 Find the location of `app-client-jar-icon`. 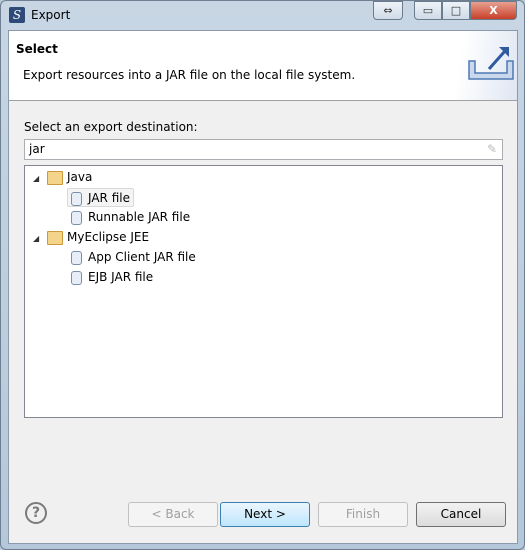

app-client-jar-icon is located at coordinates (76, 257).